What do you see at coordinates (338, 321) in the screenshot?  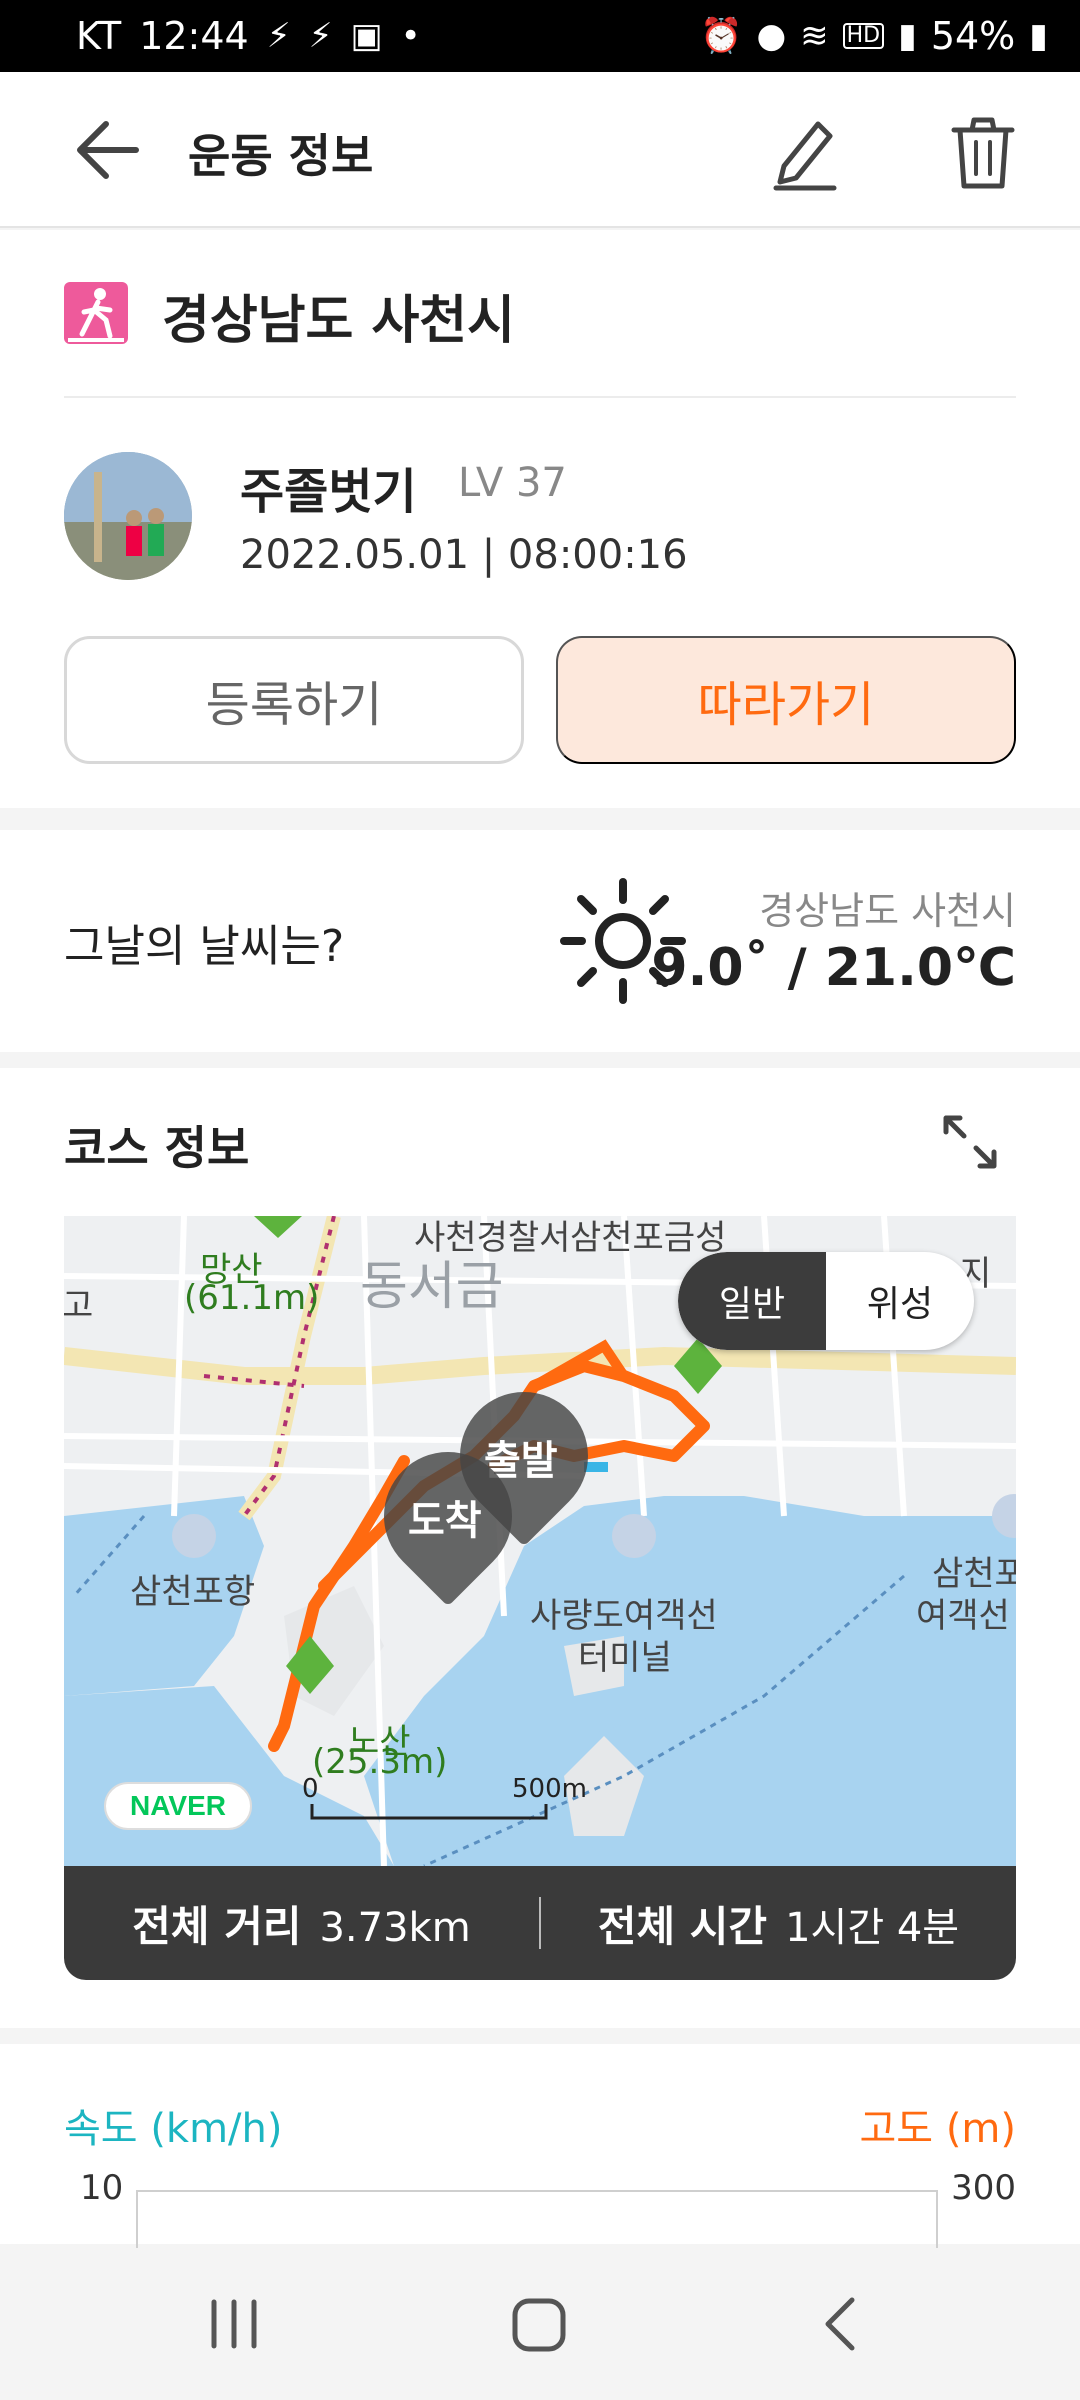 I see `activity-location: 경상남도 사천시` at bounding box center [338, 321].